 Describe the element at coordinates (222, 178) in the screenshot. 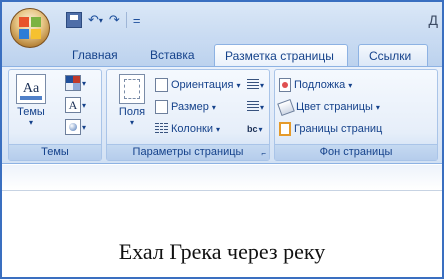

I see `page-top-edge` at that location.